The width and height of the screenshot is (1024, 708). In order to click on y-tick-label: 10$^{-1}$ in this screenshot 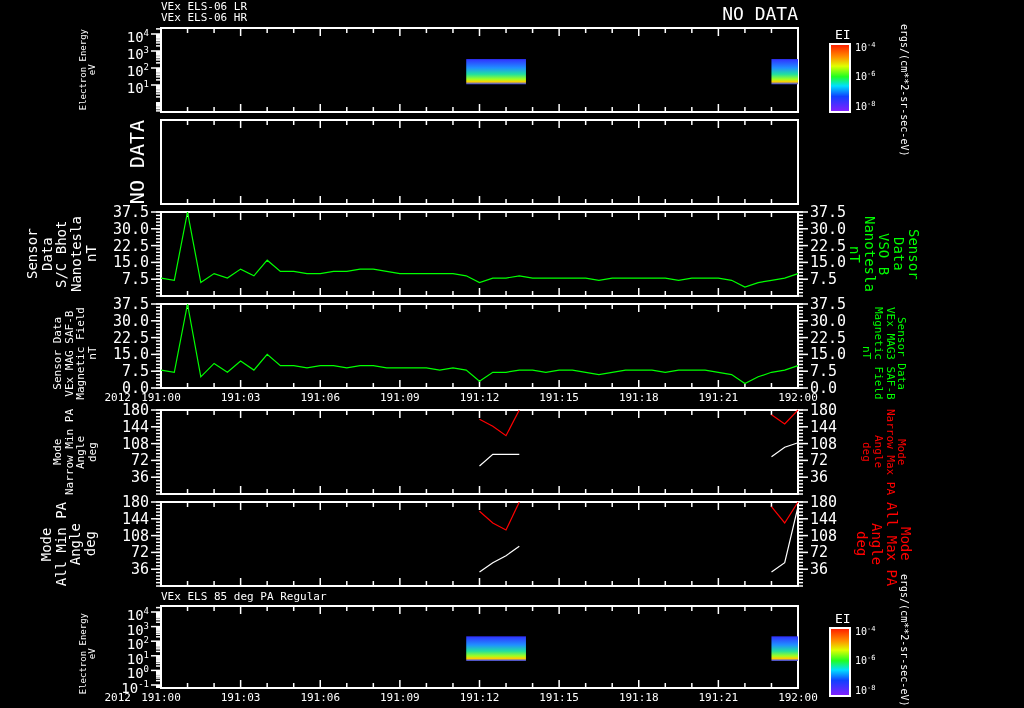, I will do `click(135, 686)`.